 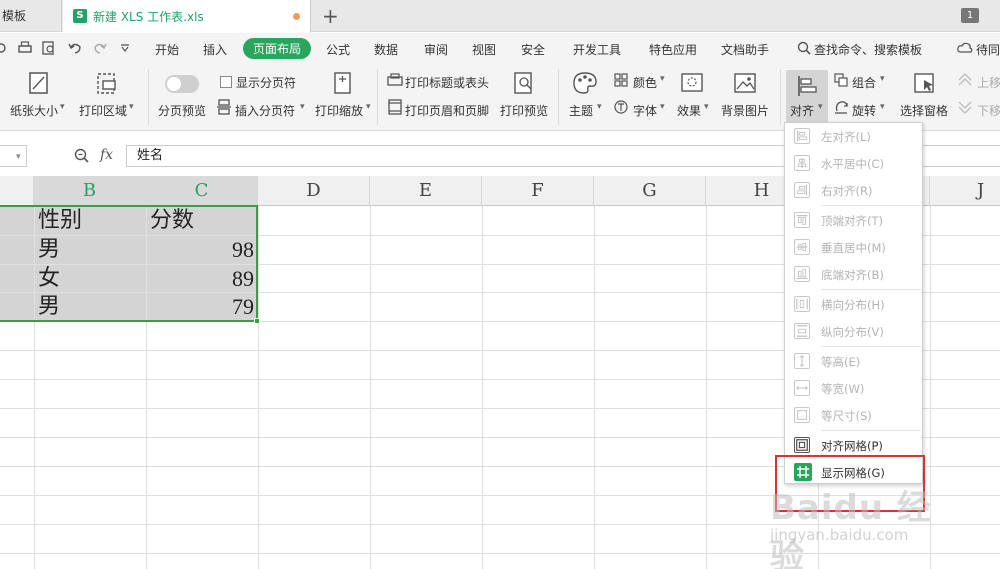 What do you see at coordinates (386, 49) in the screenshot?
I see `menu-data: 数据` at bounding box center [386, 49].